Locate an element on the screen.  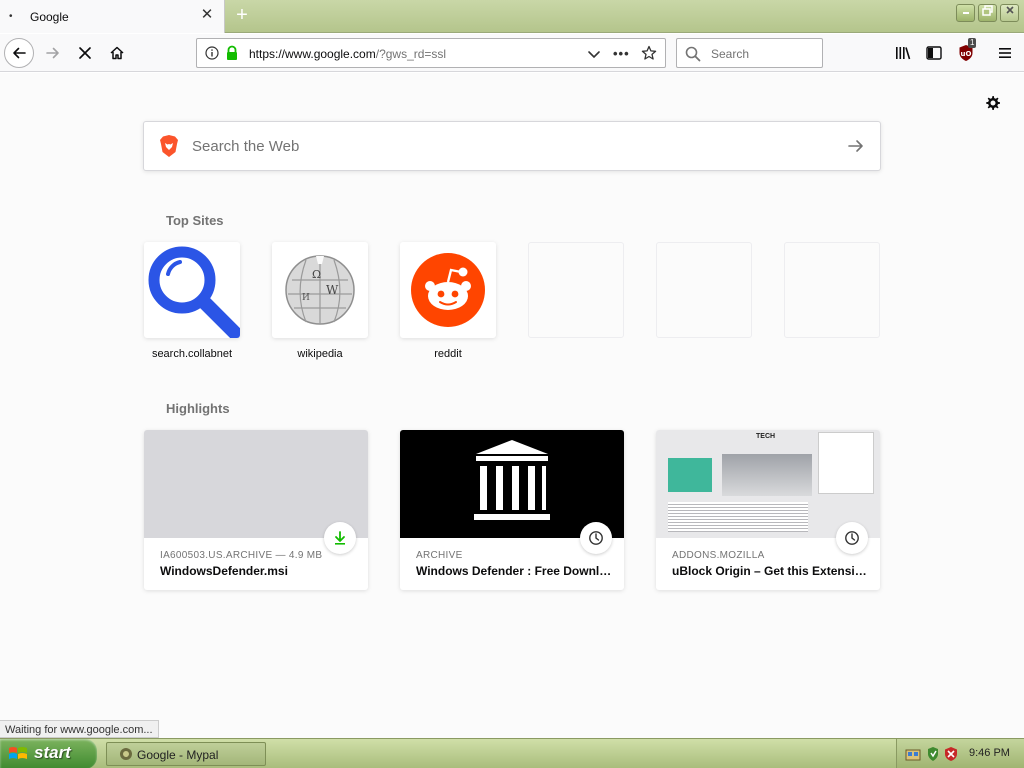
minimize-icon is located at coordinates (965, 13).